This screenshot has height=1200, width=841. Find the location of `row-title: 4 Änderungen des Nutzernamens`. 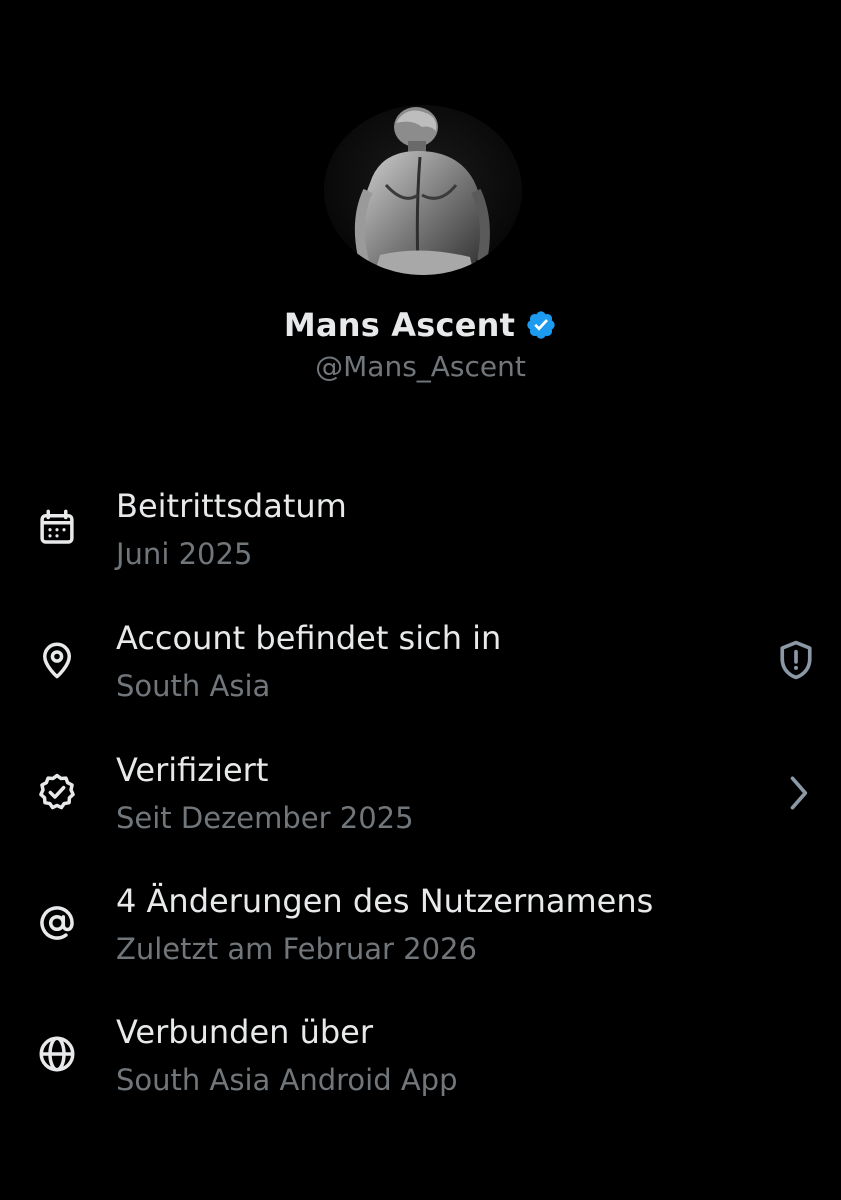

row-title: 4 Änderungen des Nutzernamens is located at coordinates (385, 901).